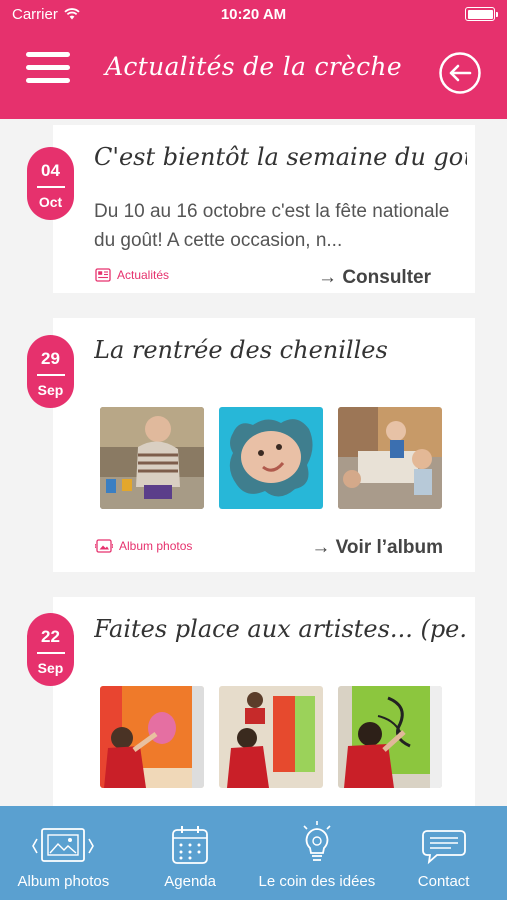  What do you see at coordinates (35, 14) in the screenshot?
I see `carrier-label: Carrier` at bounding box center [35, 14].